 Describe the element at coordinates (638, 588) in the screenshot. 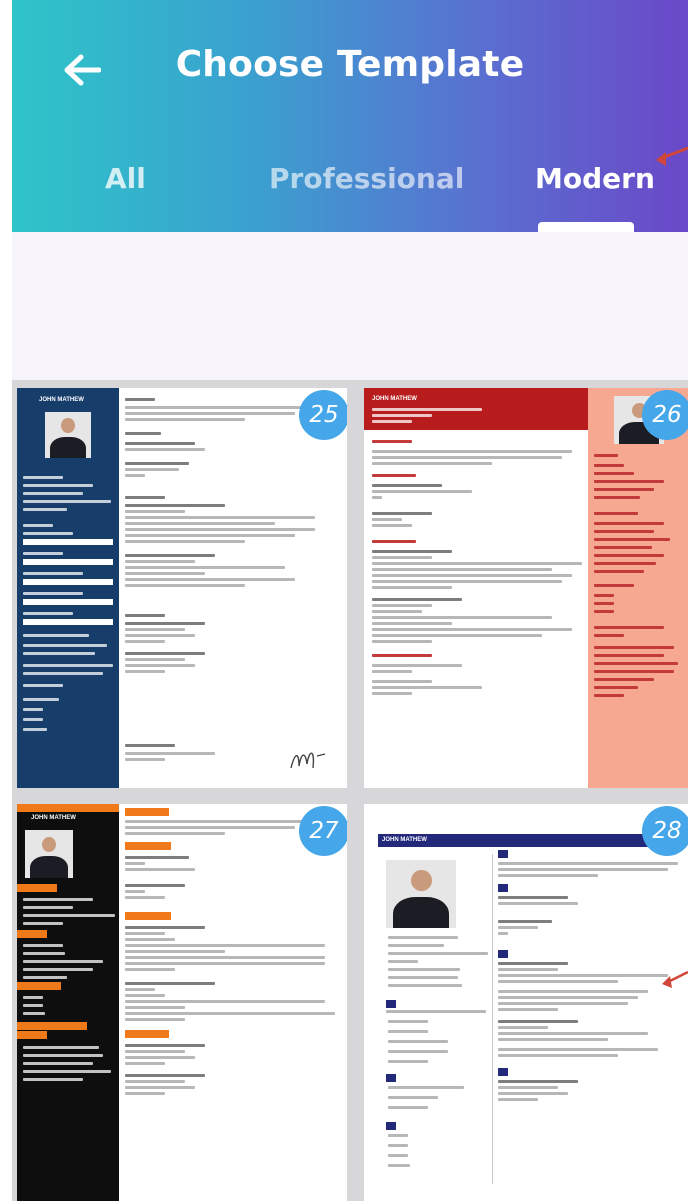

I see `template-sidebar` at that location.